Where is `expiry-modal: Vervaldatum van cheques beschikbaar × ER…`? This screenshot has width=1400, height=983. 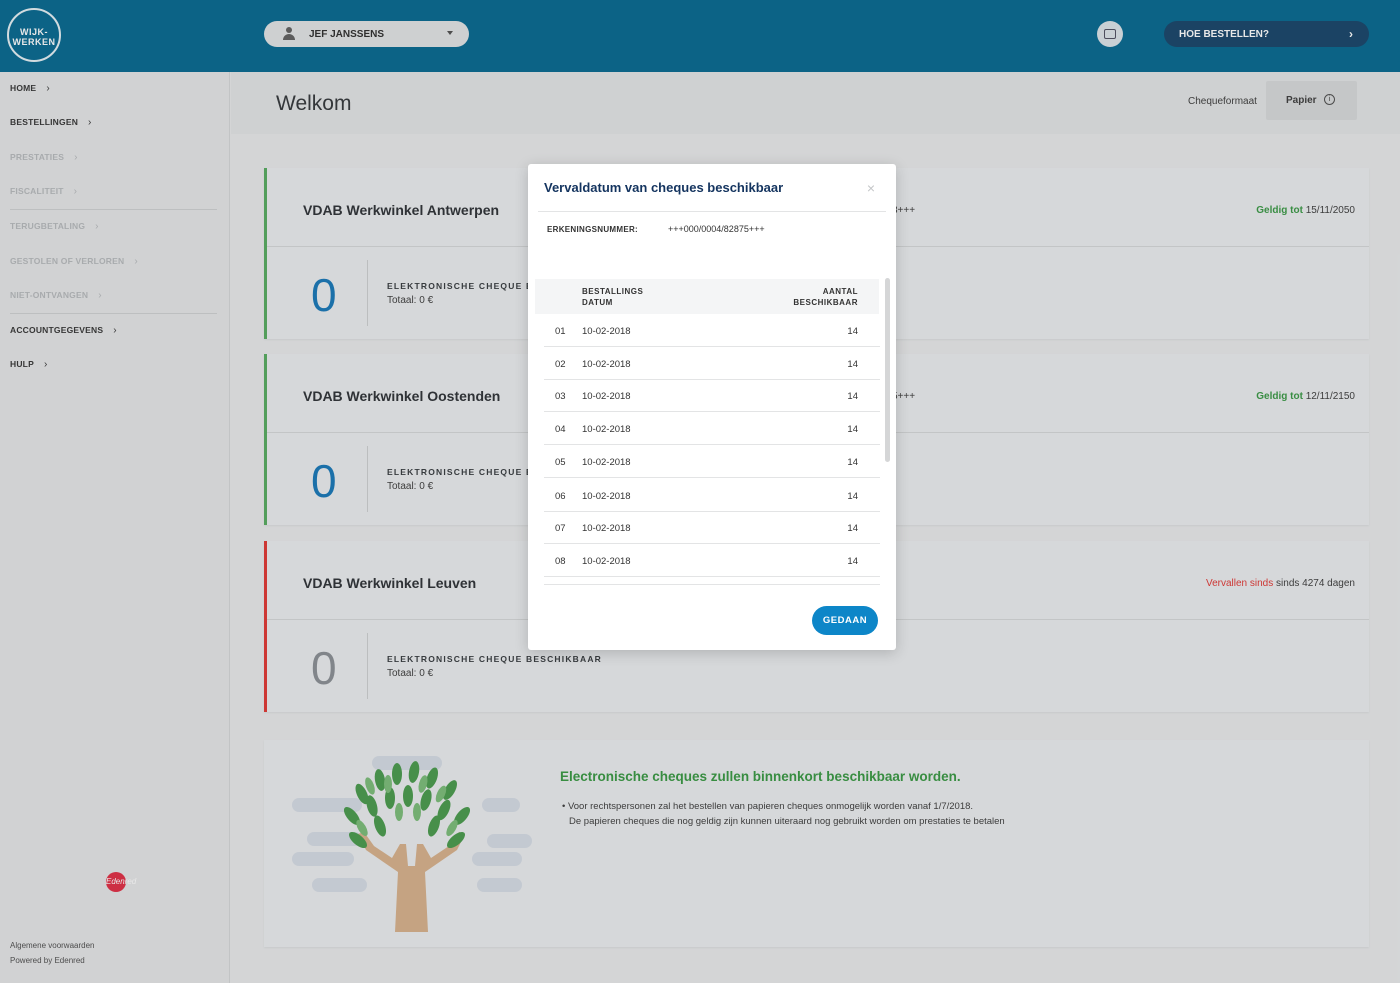
expiry-modal: Vervaldatum van cheques beschikbaar × ER… is located at coordinates (712, 407).